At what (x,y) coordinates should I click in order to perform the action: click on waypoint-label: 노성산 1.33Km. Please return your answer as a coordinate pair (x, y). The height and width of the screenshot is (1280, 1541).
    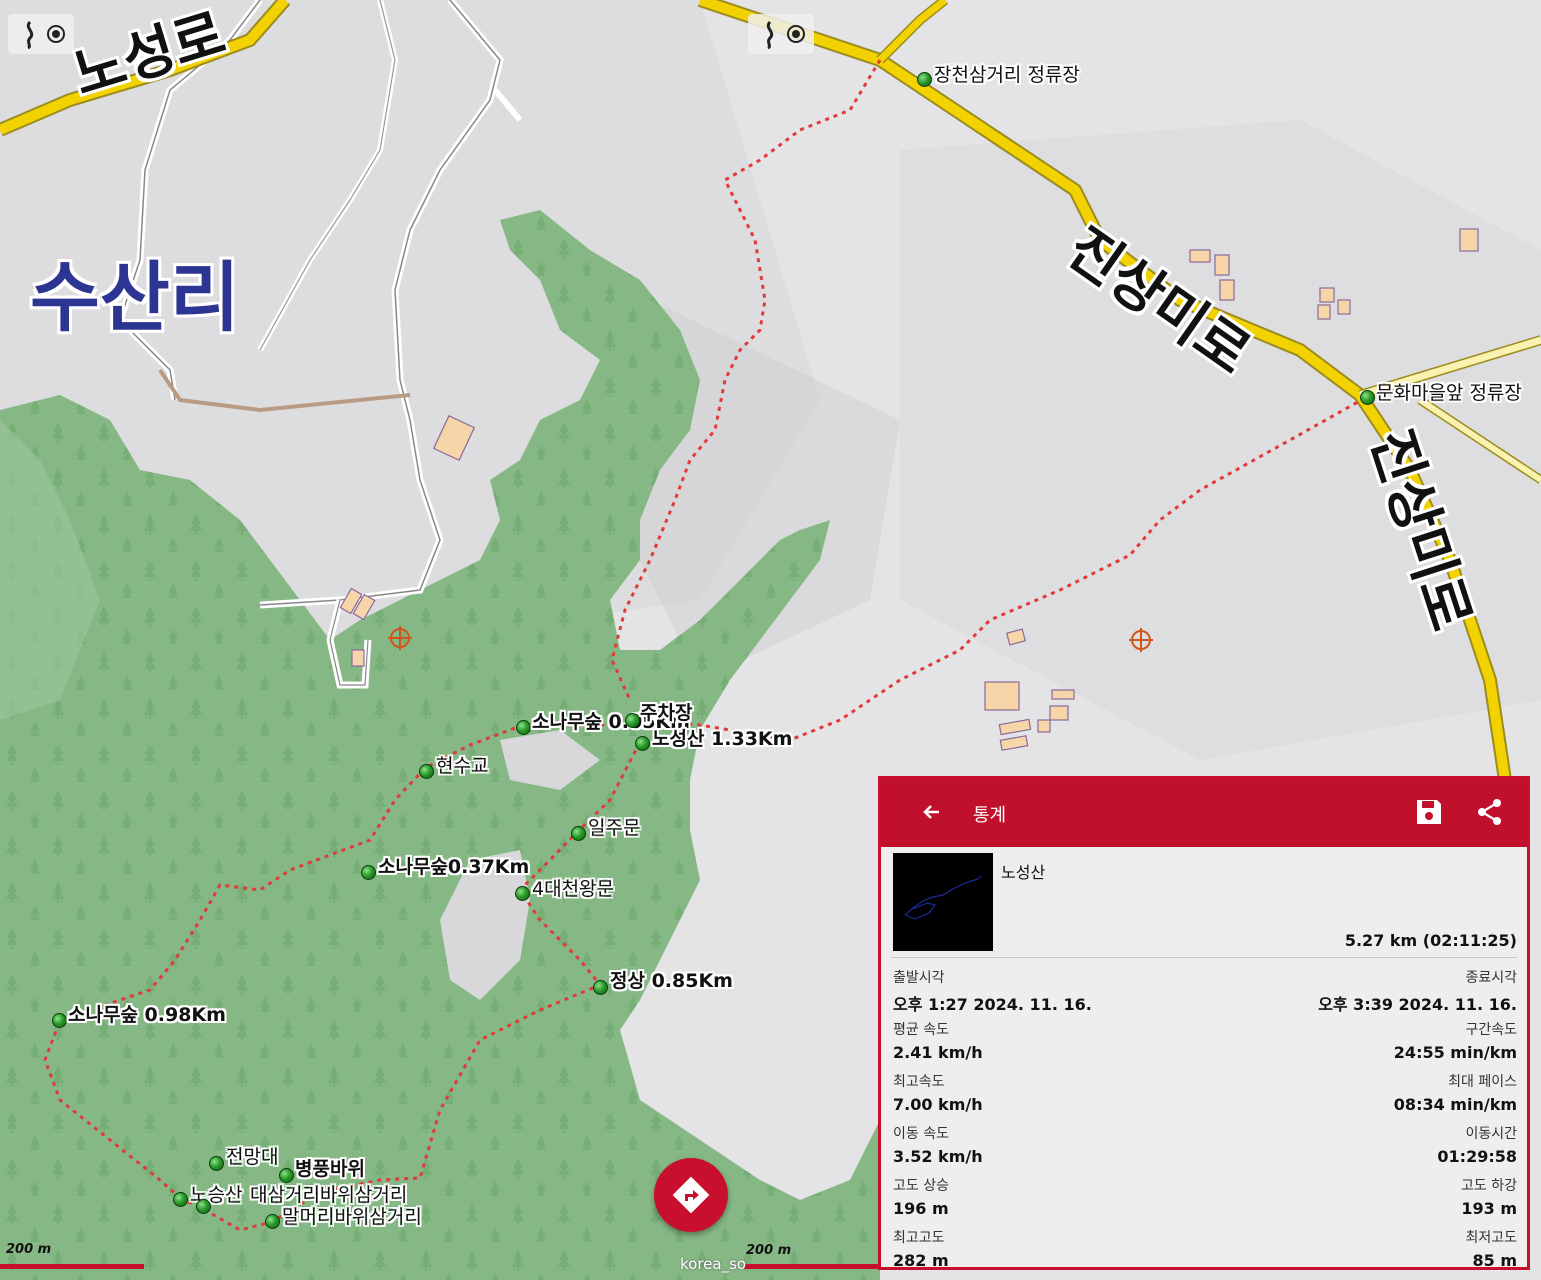
    Looking at the image, I should click on (722, 739).